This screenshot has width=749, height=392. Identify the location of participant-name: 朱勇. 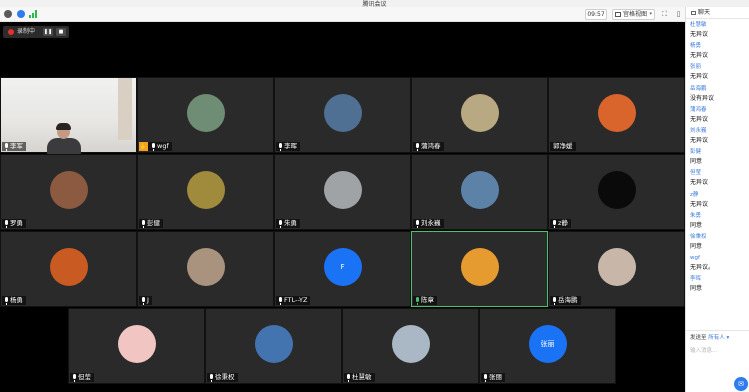
(290, 223).